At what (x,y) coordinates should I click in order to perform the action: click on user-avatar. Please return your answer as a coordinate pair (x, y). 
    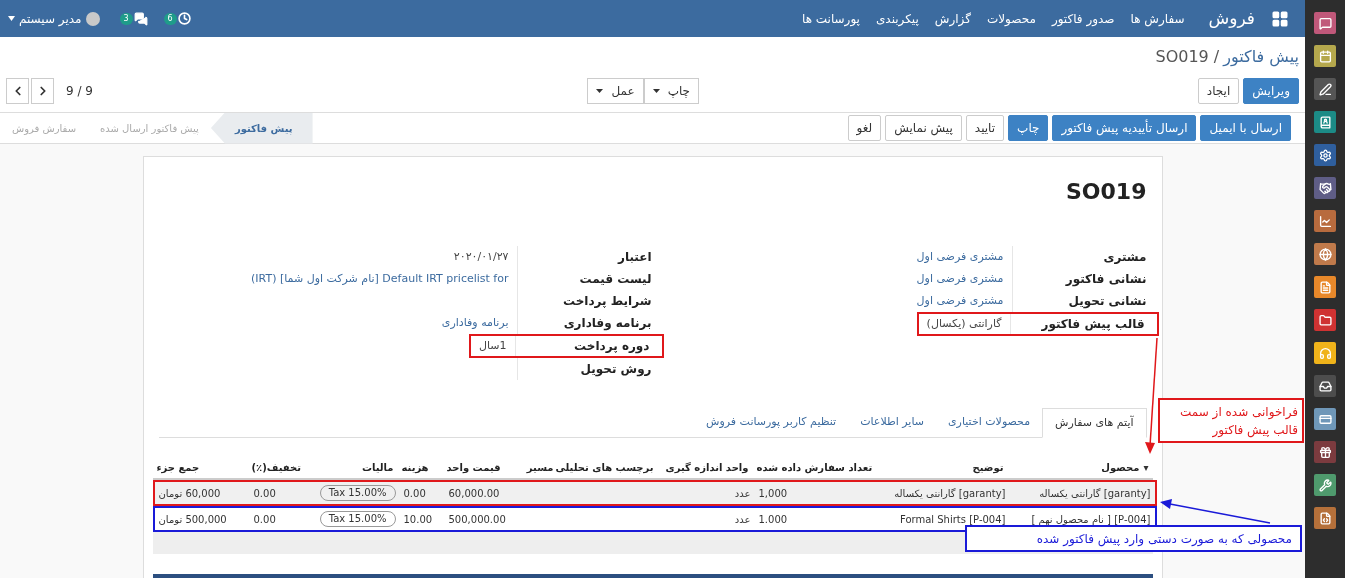
    Looking at the image, I should click on (92, 18).